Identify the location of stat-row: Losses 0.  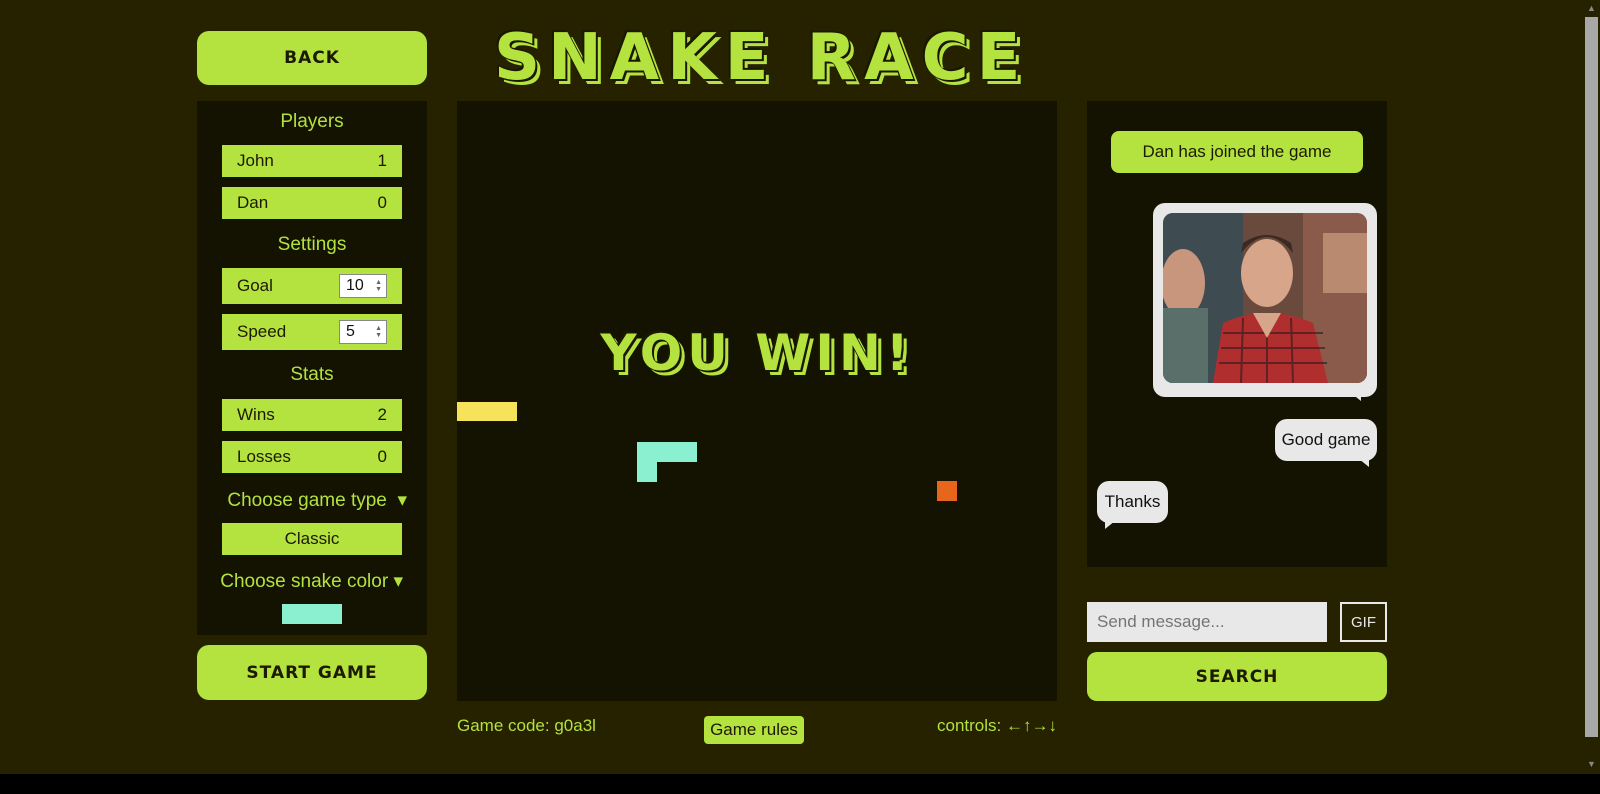
(312, 457).